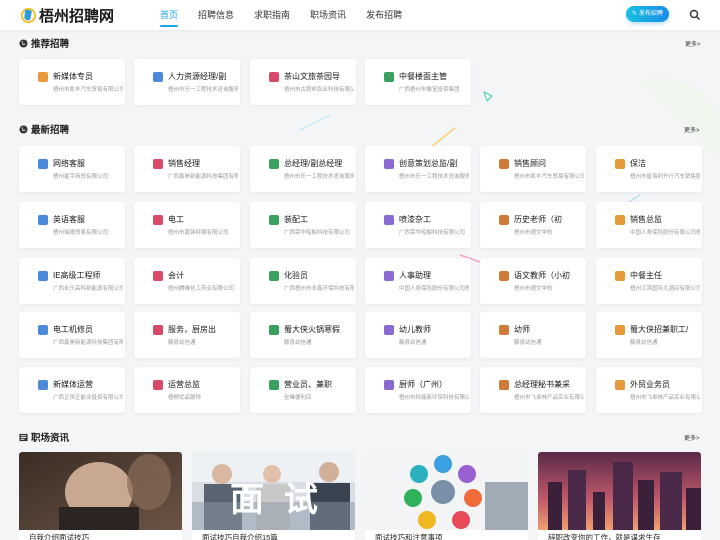 This screenshot has width=720, height=540. I want to click on top-header: 梧州招聘网 首页 招聘信息 求职指南 职场资讯 发布招聘 ✎ 发布招聘, so click(360, 15).